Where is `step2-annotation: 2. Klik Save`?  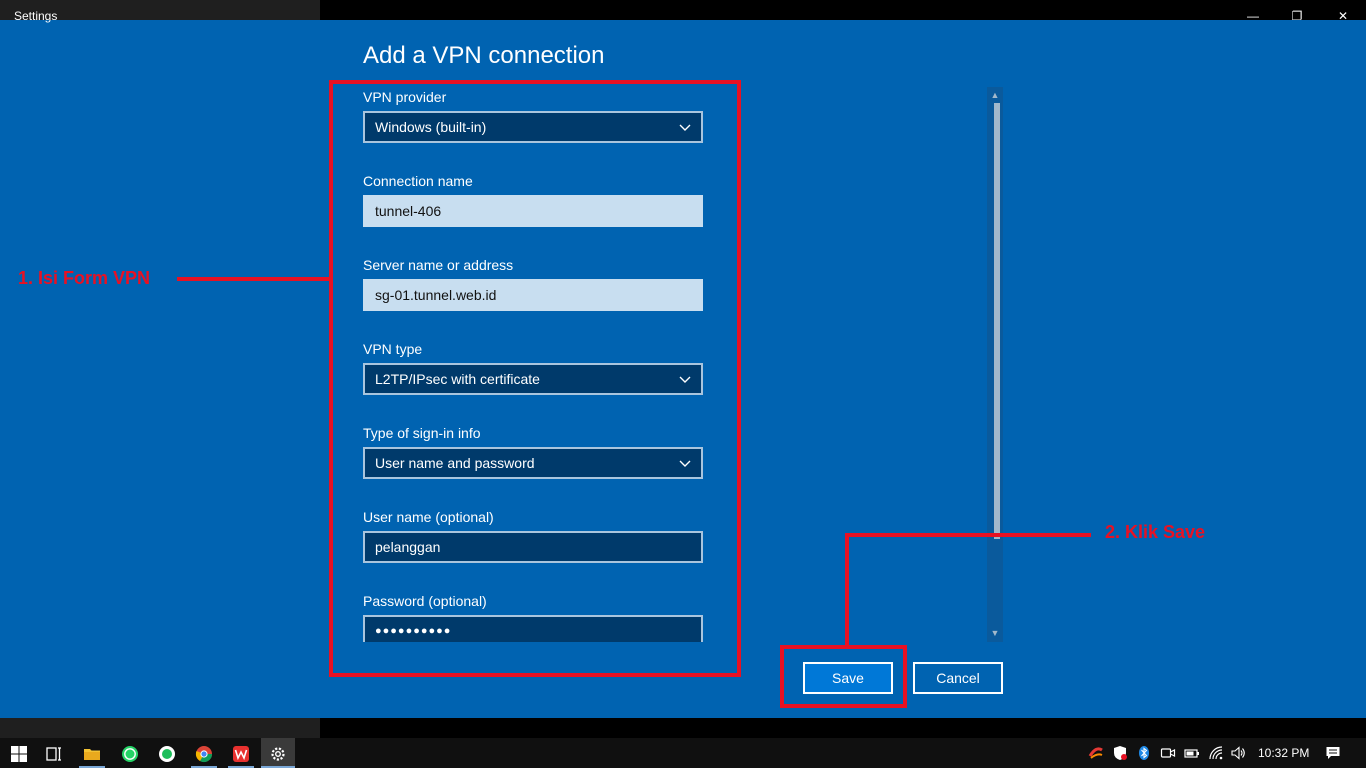 step2-annotation: 2. Klik Save is located at coordinates (1155, 532).